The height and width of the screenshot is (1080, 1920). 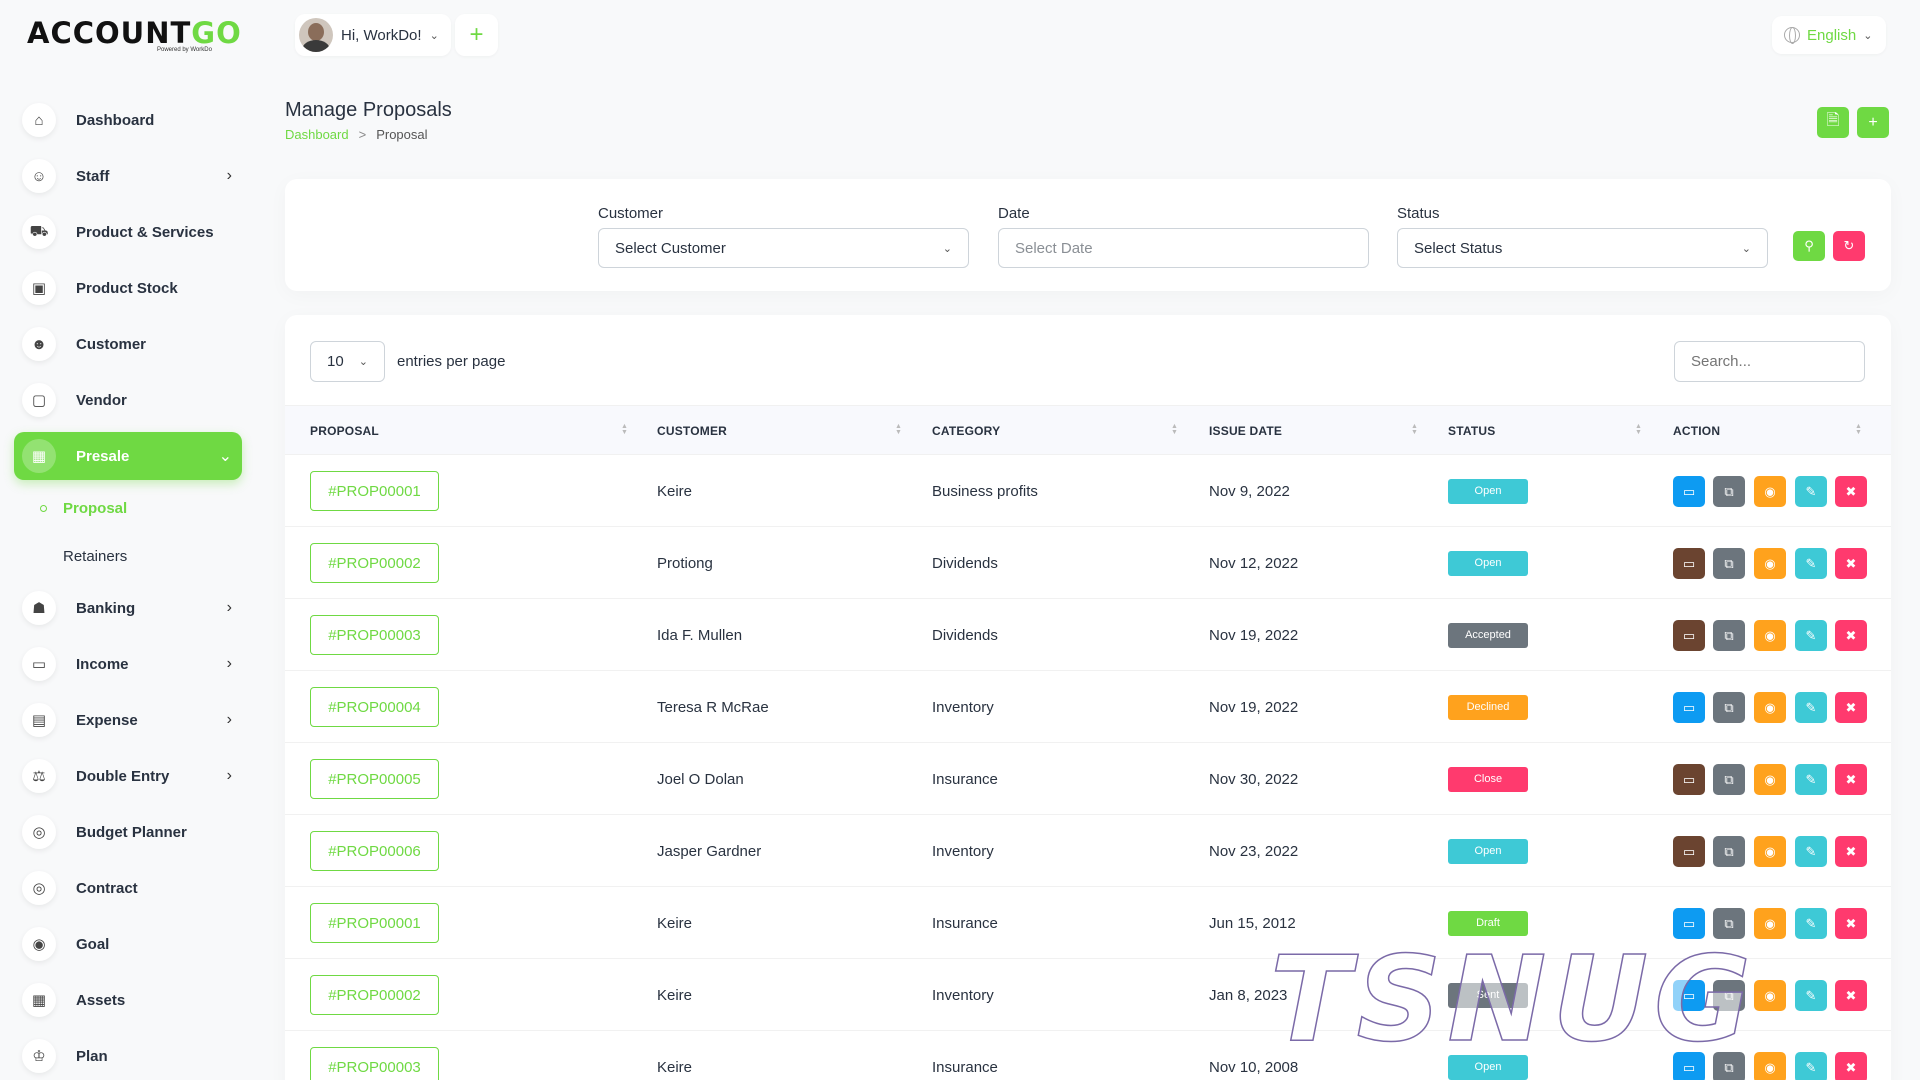 What do you see at coordinates (128, 288) in the screenshot?
I see `sidebar-item-product-stock: ▣ Product Stock` at bounding box center [128, 288].